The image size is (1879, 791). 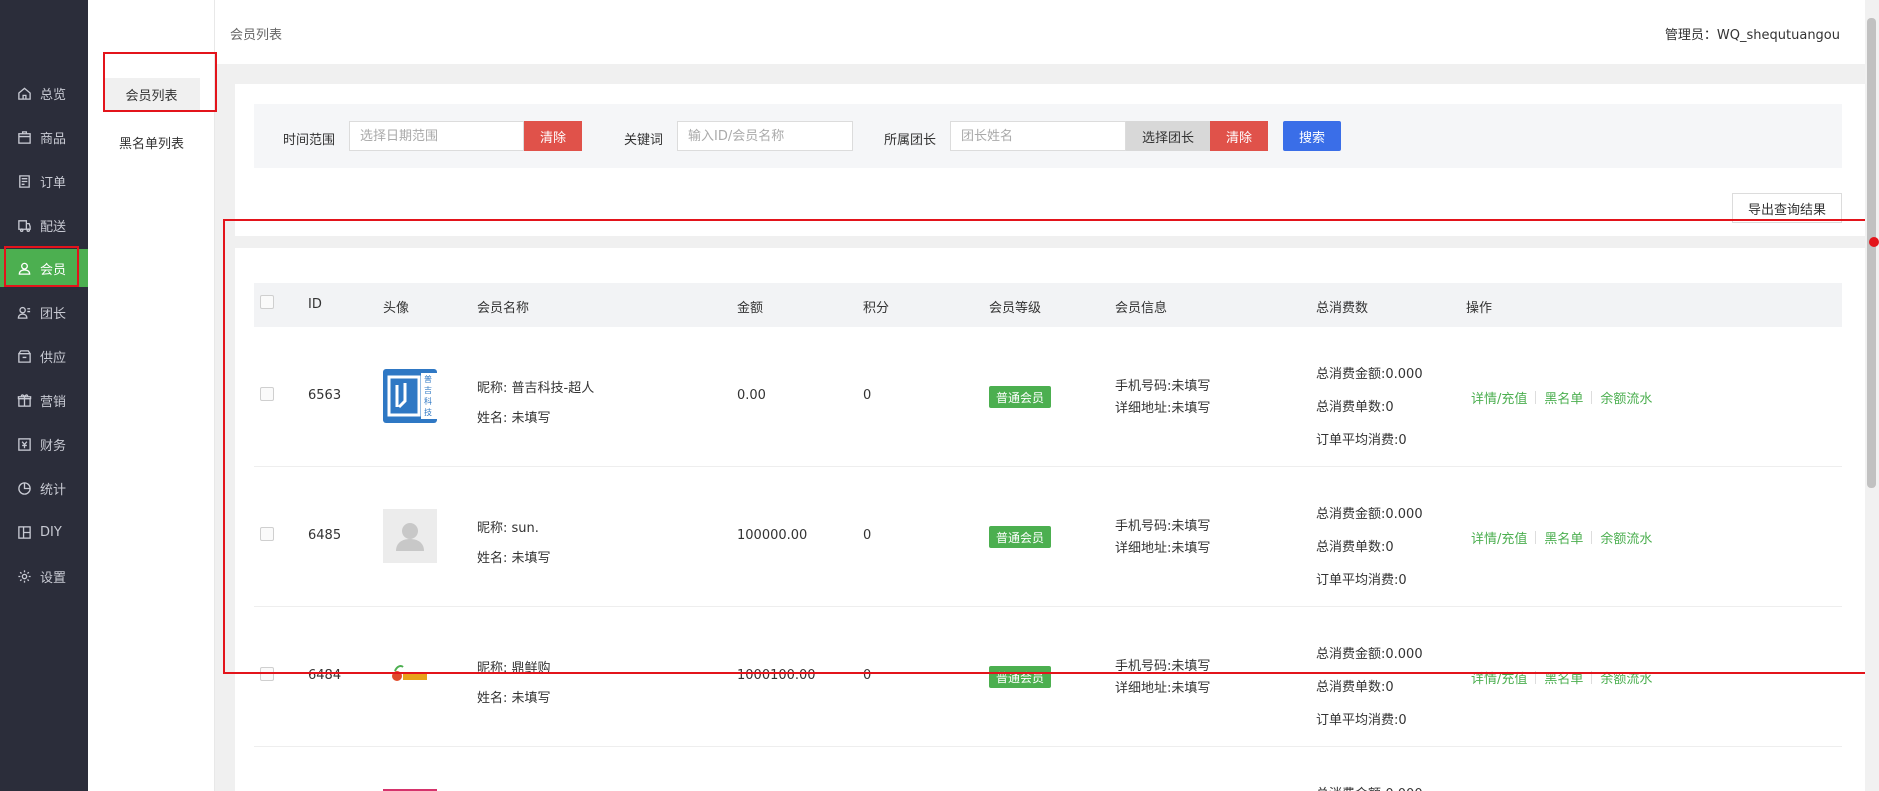 What do you see at coordinates (1361, 440) in the screenshot?
I see `avg-order-consume: 订单平均消费:0` at bounding box center [1361, 440].